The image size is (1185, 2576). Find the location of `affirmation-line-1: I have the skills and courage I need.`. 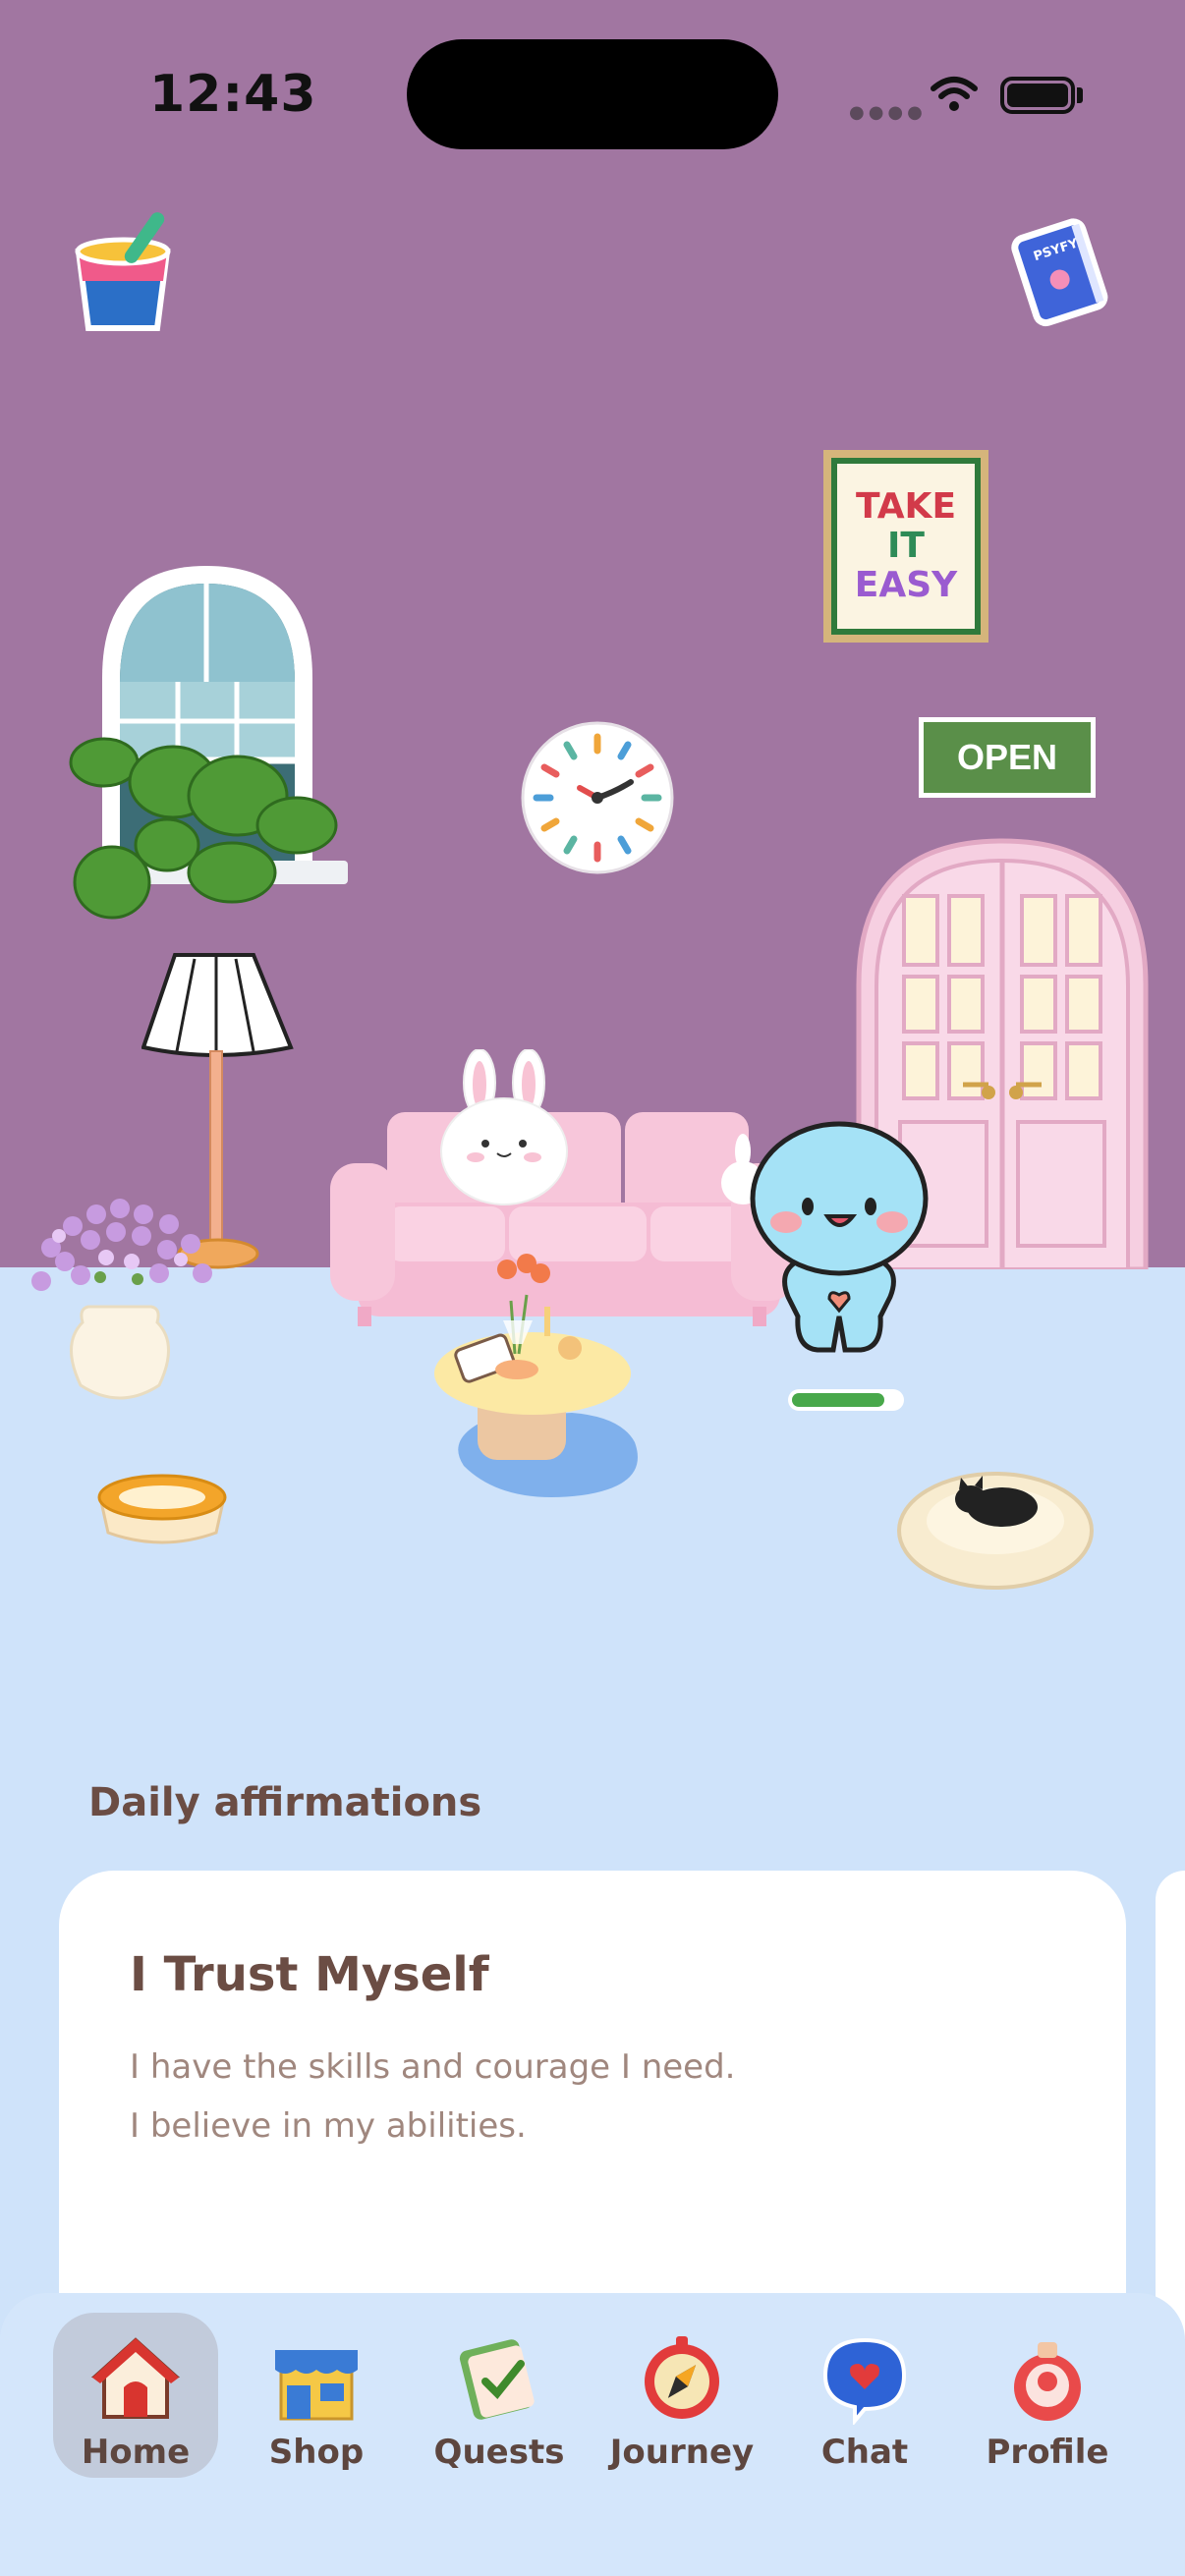

affirmation-line-1: I have the skills and courage I need. is located at coordinates (433, 2067).